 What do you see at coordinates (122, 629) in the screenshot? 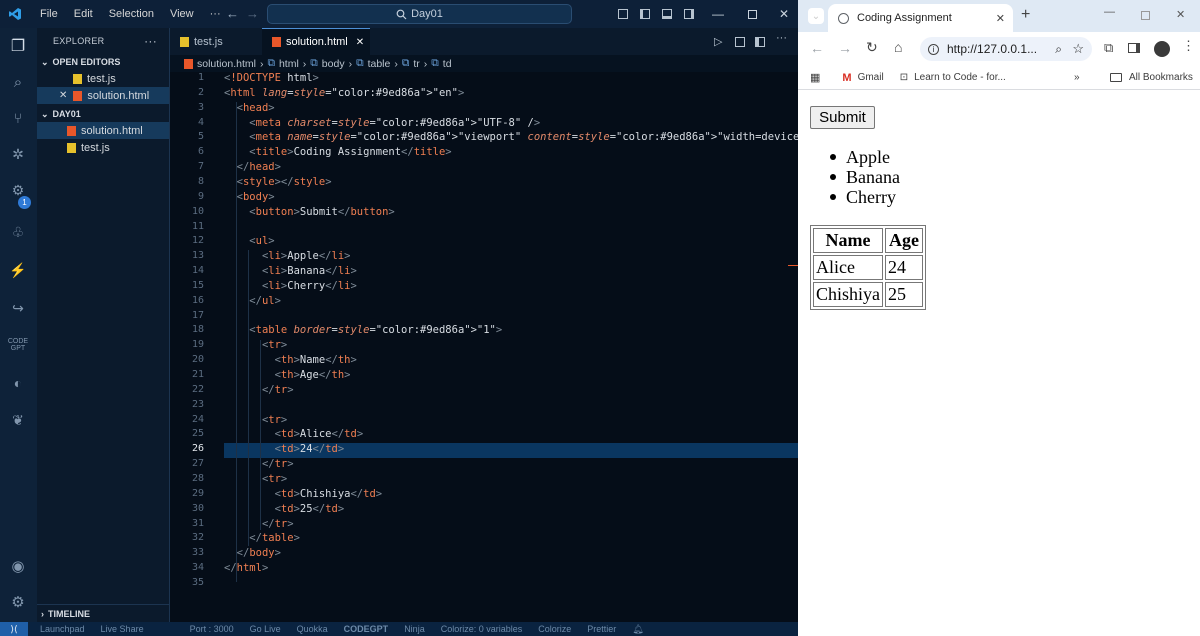
I see `status-live-share: Live Share` at bounding box center [122, 629].